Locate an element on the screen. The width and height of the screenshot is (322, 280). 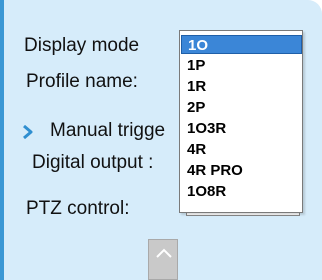
dropdown-option: 2P is located at coordinates (241, 107).